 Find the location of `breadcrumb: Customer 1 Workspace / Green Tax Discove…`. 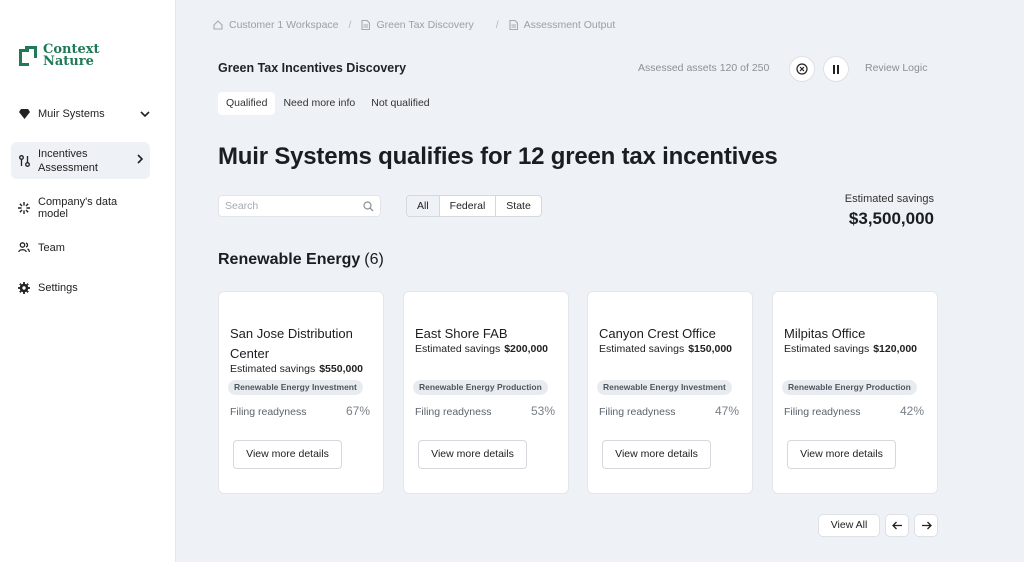

breadcrumb: Customer 1 Workspace / Green Tax Discove… is located at coordinates (414, 25).